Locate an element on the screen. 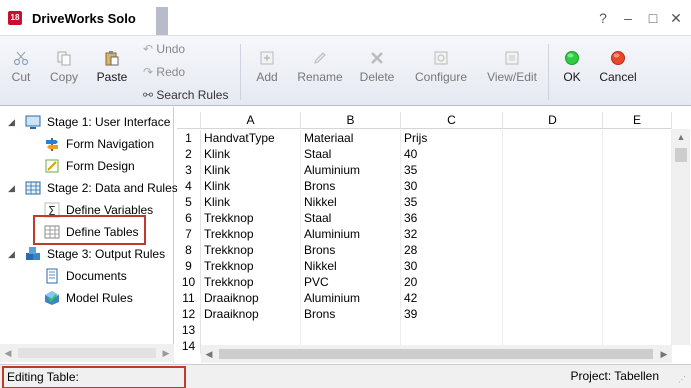 The image size is (691, 388). table-cell: HandvatType is located at coordinates (251, 138).